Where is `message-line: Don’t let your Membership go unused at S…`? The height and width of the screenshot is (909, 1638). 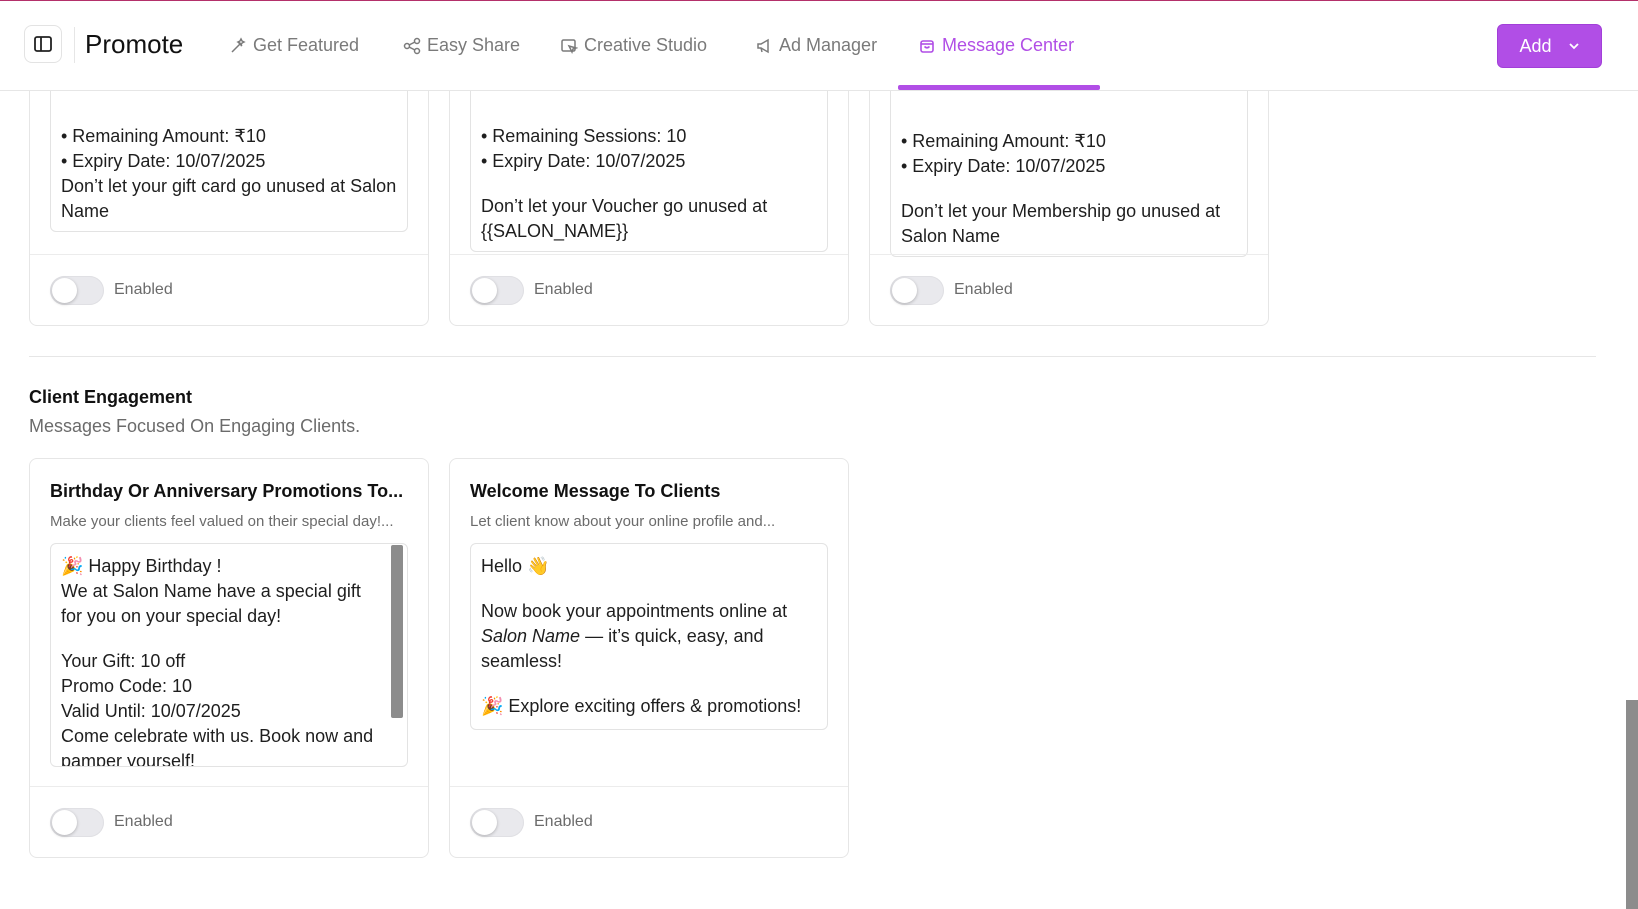 message-line: Don’t let your Membership go unused at S… is located at coordinates (1061, 223).